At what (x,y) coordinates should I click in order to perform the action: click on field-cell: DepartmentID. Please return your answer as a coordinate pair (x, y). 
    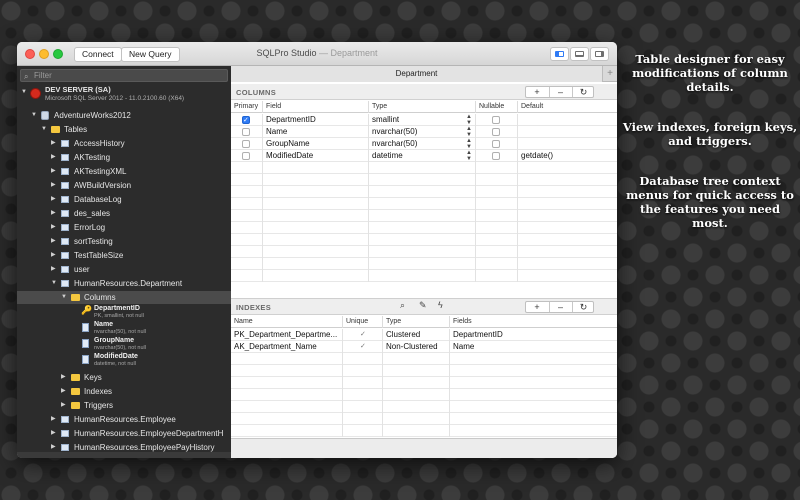
    Looking at the image, I should click on (316, 120).